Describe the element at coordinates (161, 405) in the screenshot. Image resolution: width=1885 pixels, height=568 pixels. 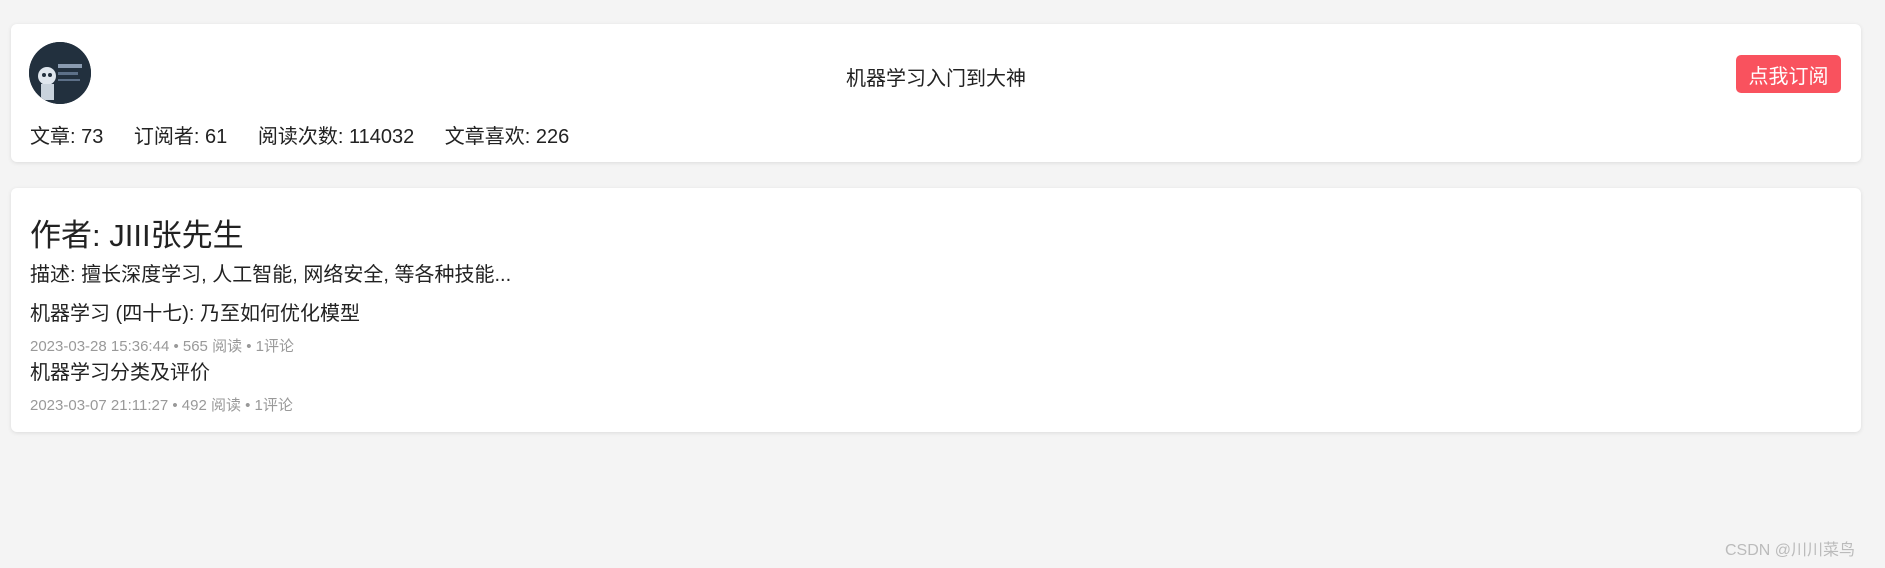
I see `article-meta: 2023-03-07 21:11:27 • 492 阅读 • 1评论` at that location.